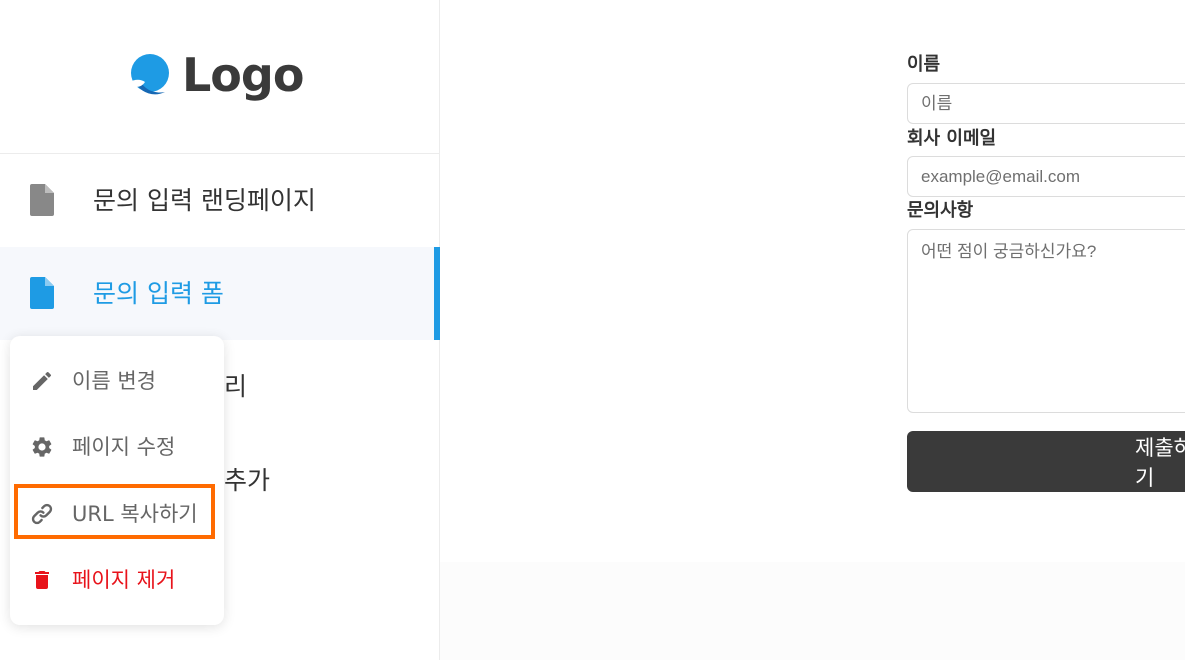  Describe the element at coordinates (1046, 176) in the screenshot. I see `email-input` at that location.